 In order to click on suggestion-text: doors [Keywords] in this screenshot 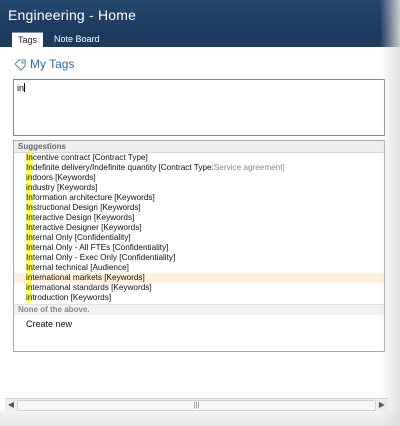, I will do `click(64, 177)`.